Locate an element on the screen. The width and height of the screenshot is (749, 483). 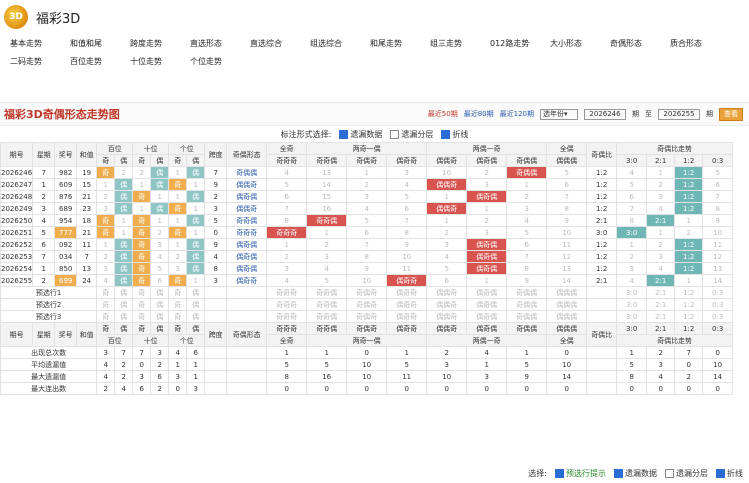
nav-item: 跨度走势 is located at coordinates (160, 43).